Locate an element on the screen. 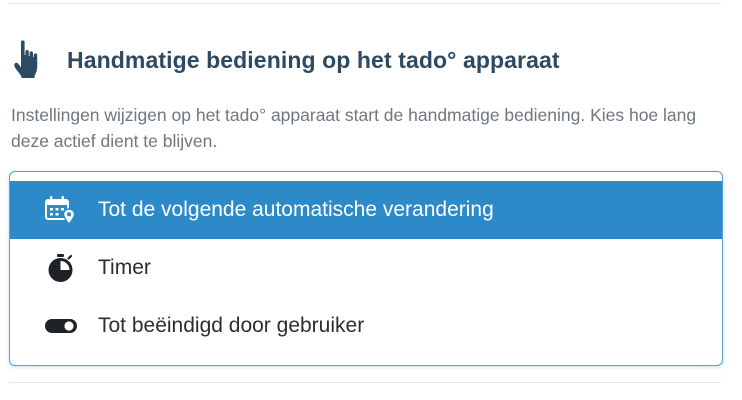 This screenshot has height=400, width=742. bottom-divider is located at coordinates (365, 382).